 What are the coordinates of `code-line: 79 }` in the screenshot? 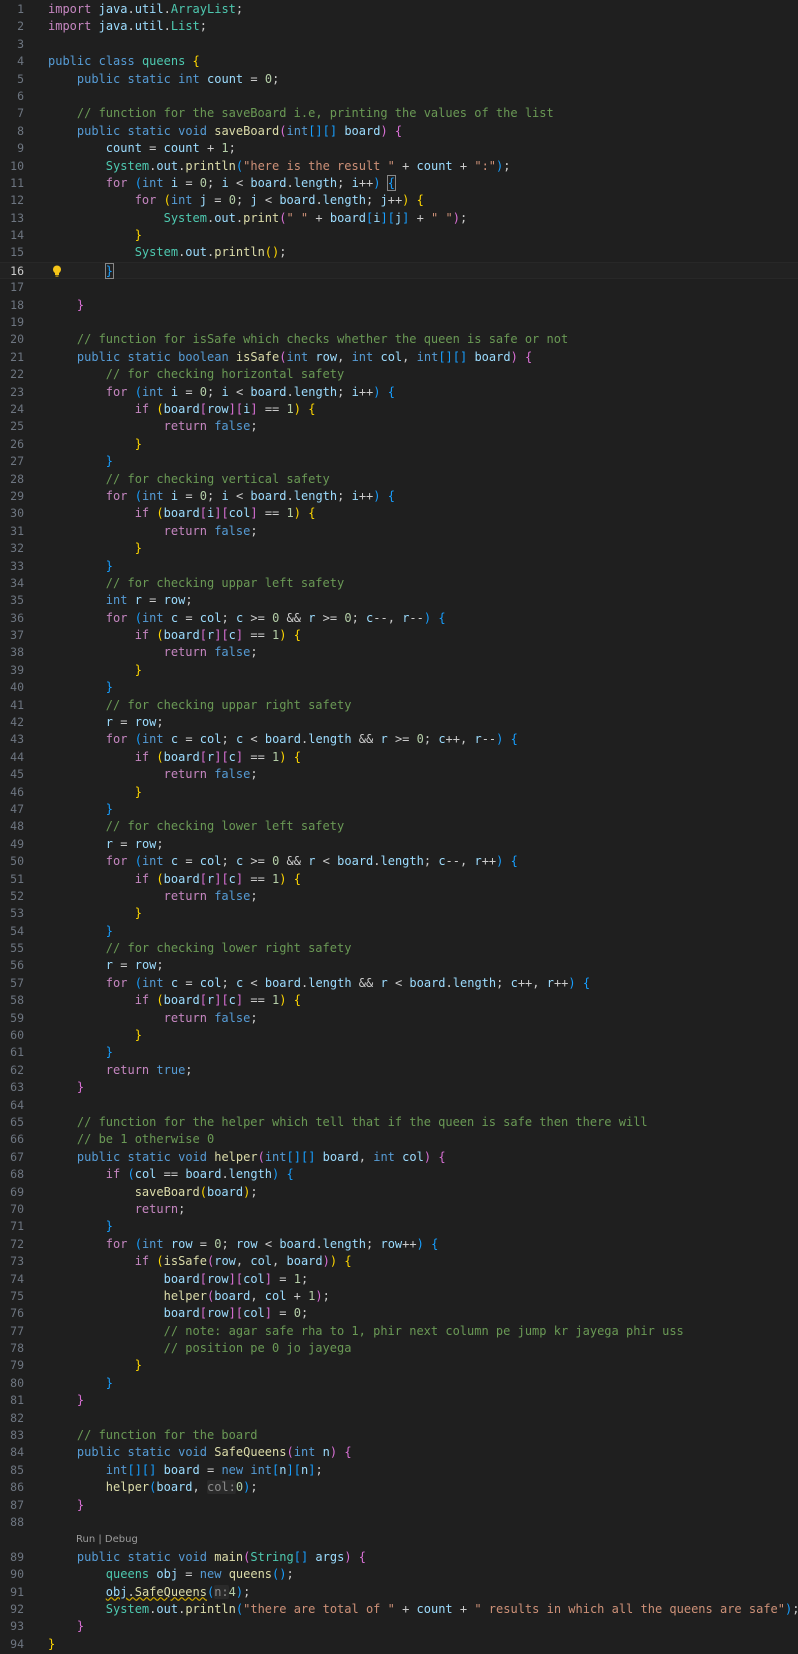 It's located at (399, 1365).